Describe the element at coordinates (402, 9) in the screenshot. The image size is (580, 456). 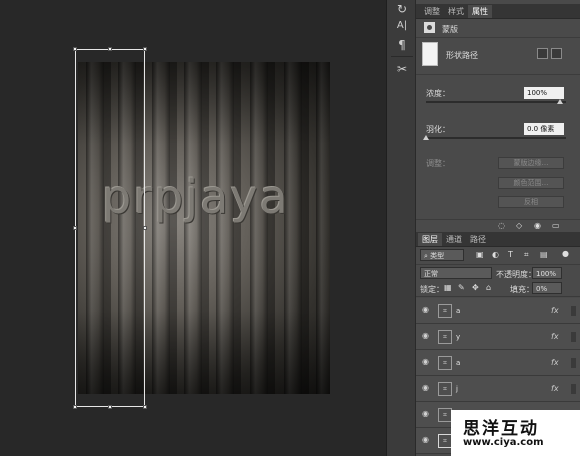
I see `history-icon: ↻` at that location.